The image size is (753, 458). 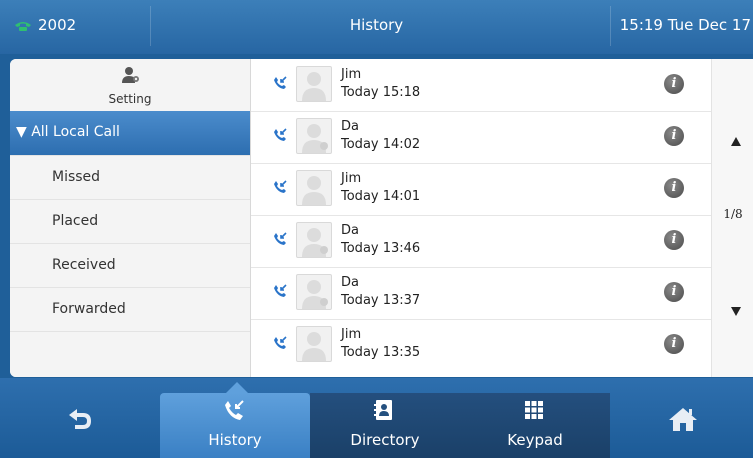 What do you see at coordinates (84, 265) in the screenshot?
I see `sidebar-item-label: Received` at bounding box center [84, 265].